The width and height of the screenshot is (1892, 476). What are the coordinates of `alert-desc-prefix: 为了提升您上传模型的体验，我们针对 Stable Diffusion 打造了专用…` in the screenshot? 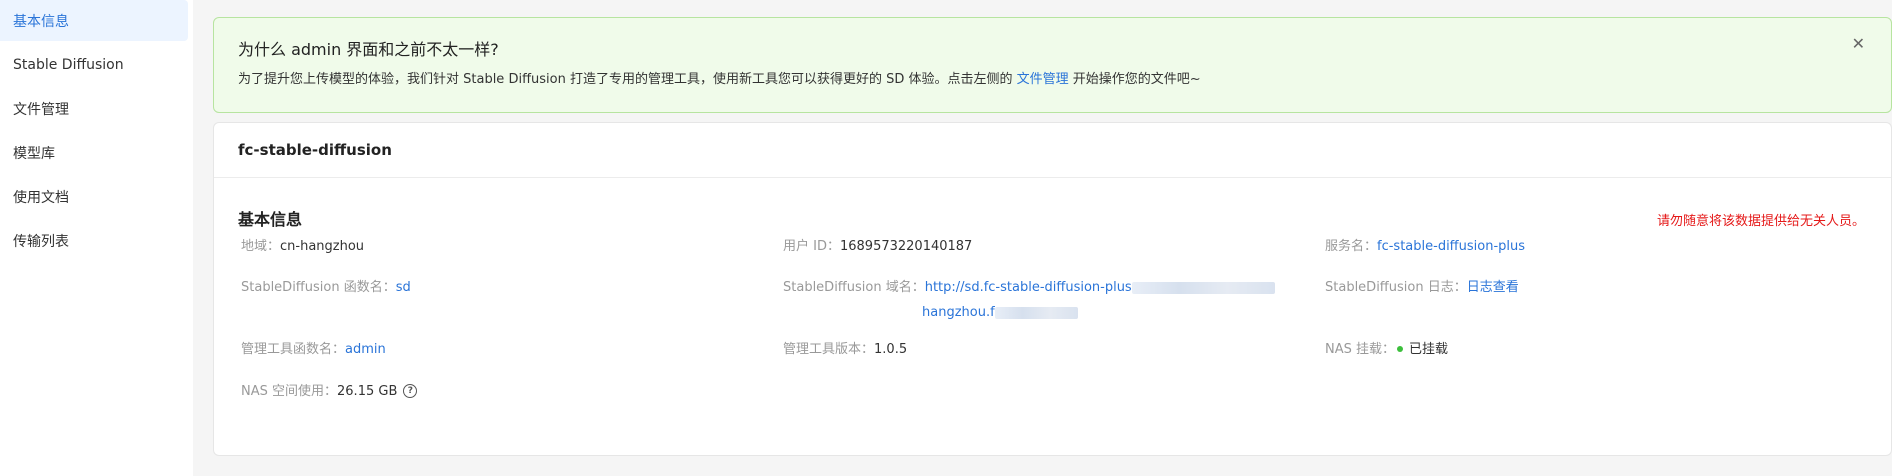 It's located at (627, 79).